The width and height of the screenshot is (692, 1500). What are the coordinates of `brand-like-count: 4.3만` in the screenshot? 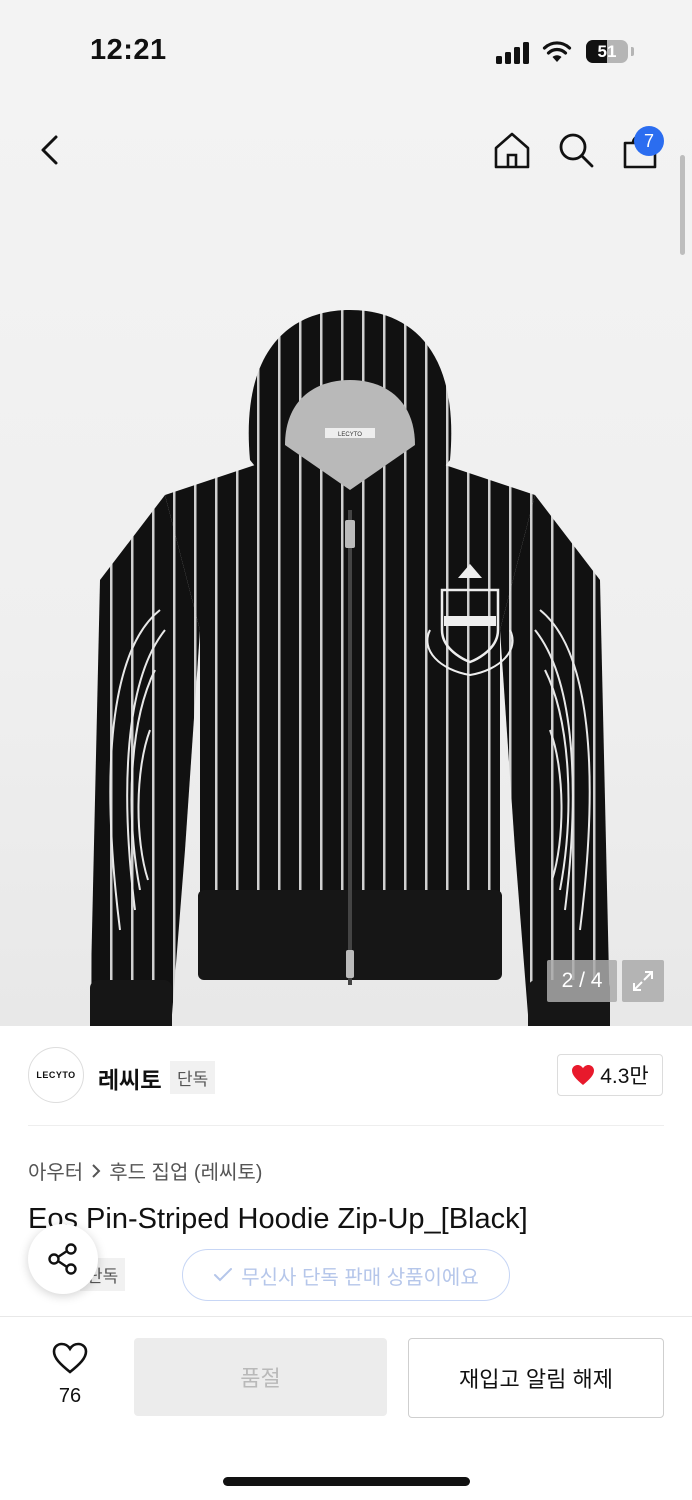 It's located at (624, 1076).